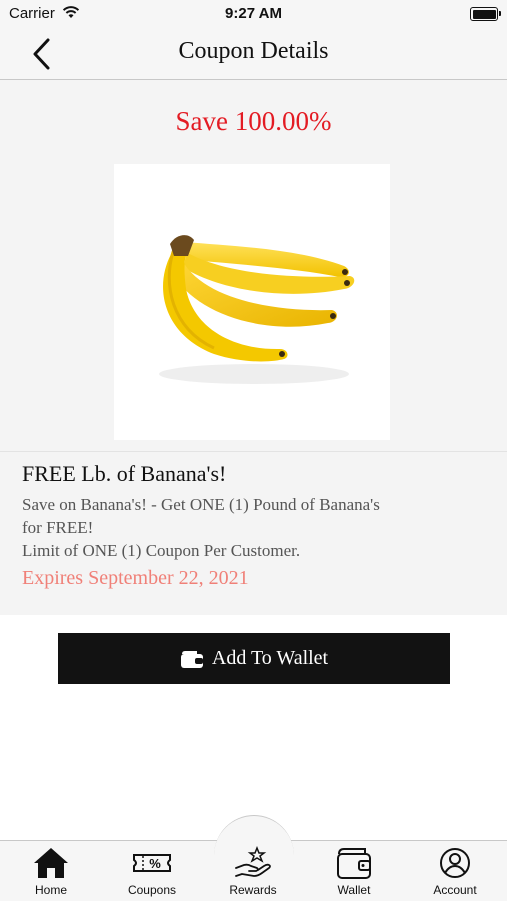 This screenshot has width=507, height=901. I want to click on banana-image, so click(257, 309).